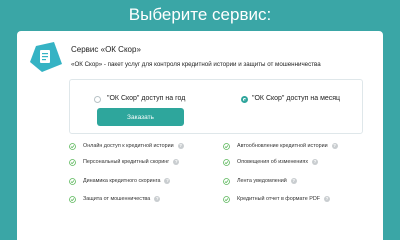 The width and height of the screenshot is (400, 240). I want to click on feature-item: Онлайн доступ к кредитной истории ?, so click(126, 146).